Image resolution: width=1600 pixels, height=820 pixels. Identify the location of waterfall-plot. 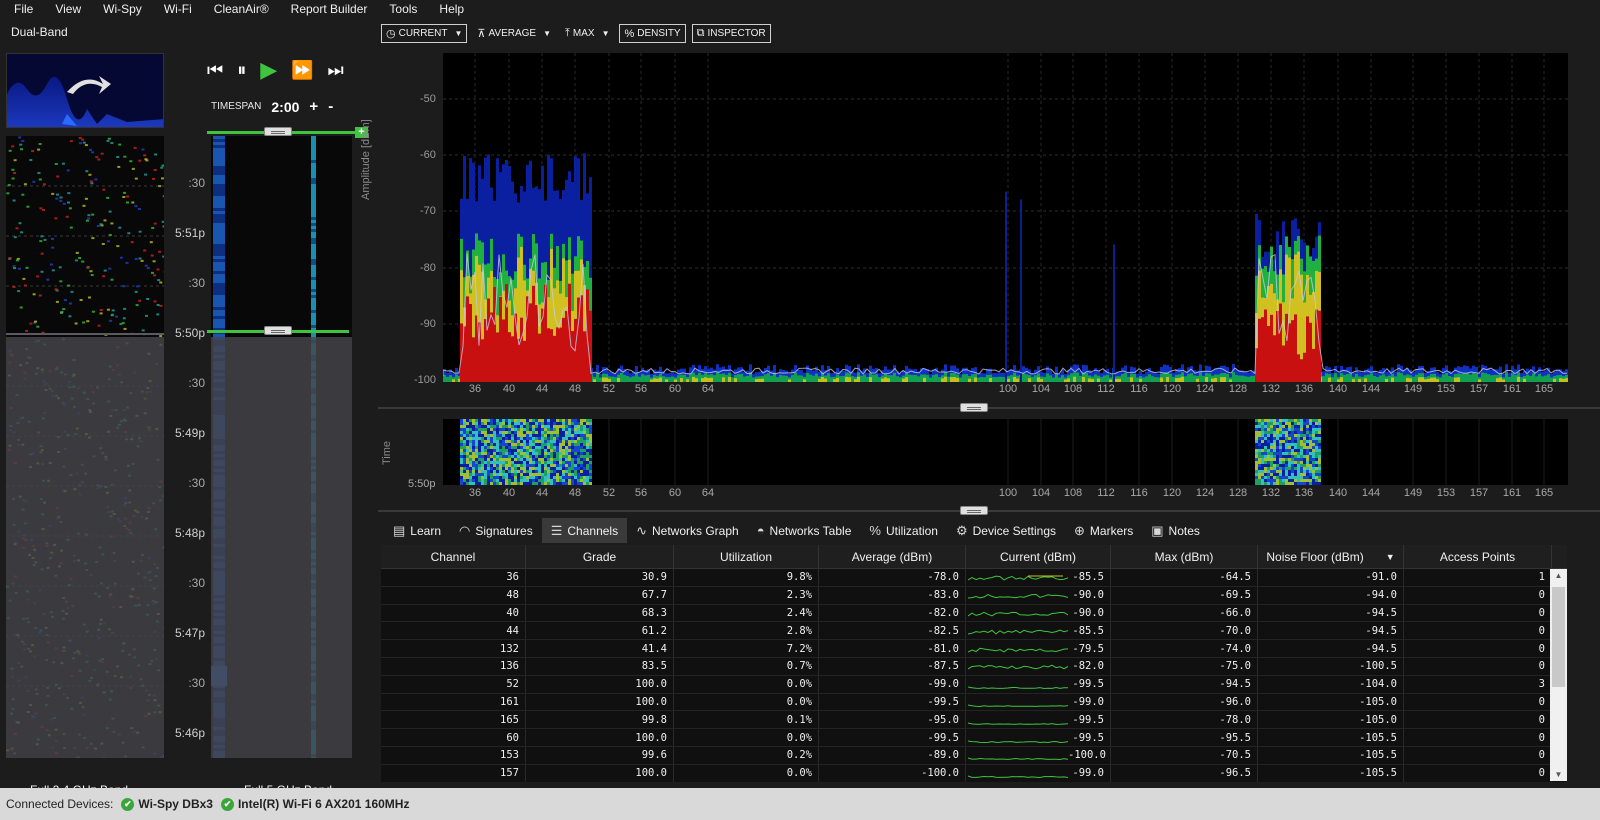
(1005, 452).